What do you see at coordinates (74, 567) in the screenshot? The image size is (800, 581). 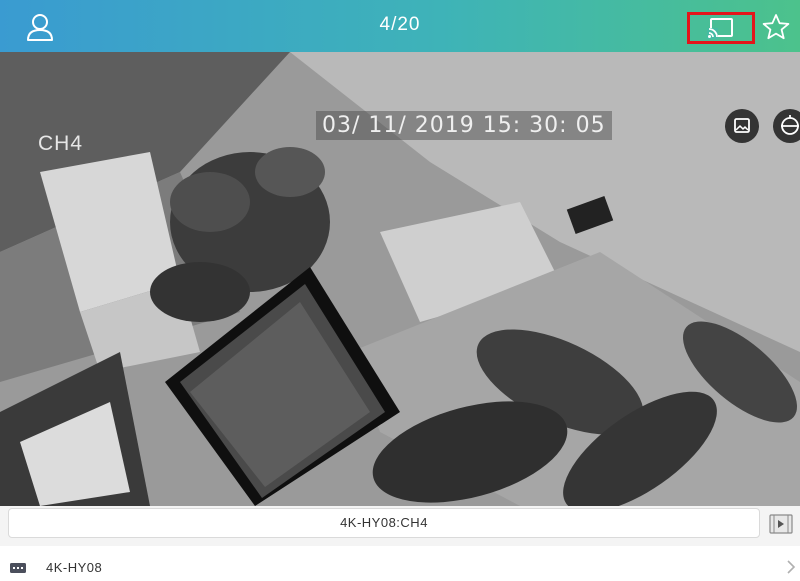 I see `device-name: 4K-HY08` at bounding box center [74, 567].